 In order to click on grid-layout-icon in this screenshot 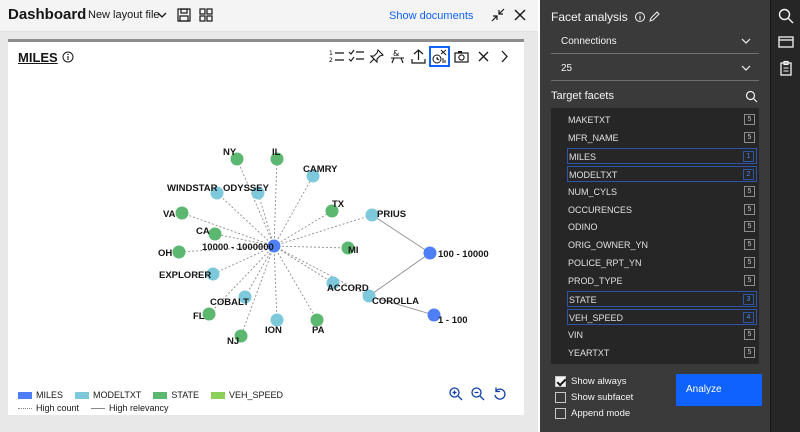, I will do `click(206, 15)`.